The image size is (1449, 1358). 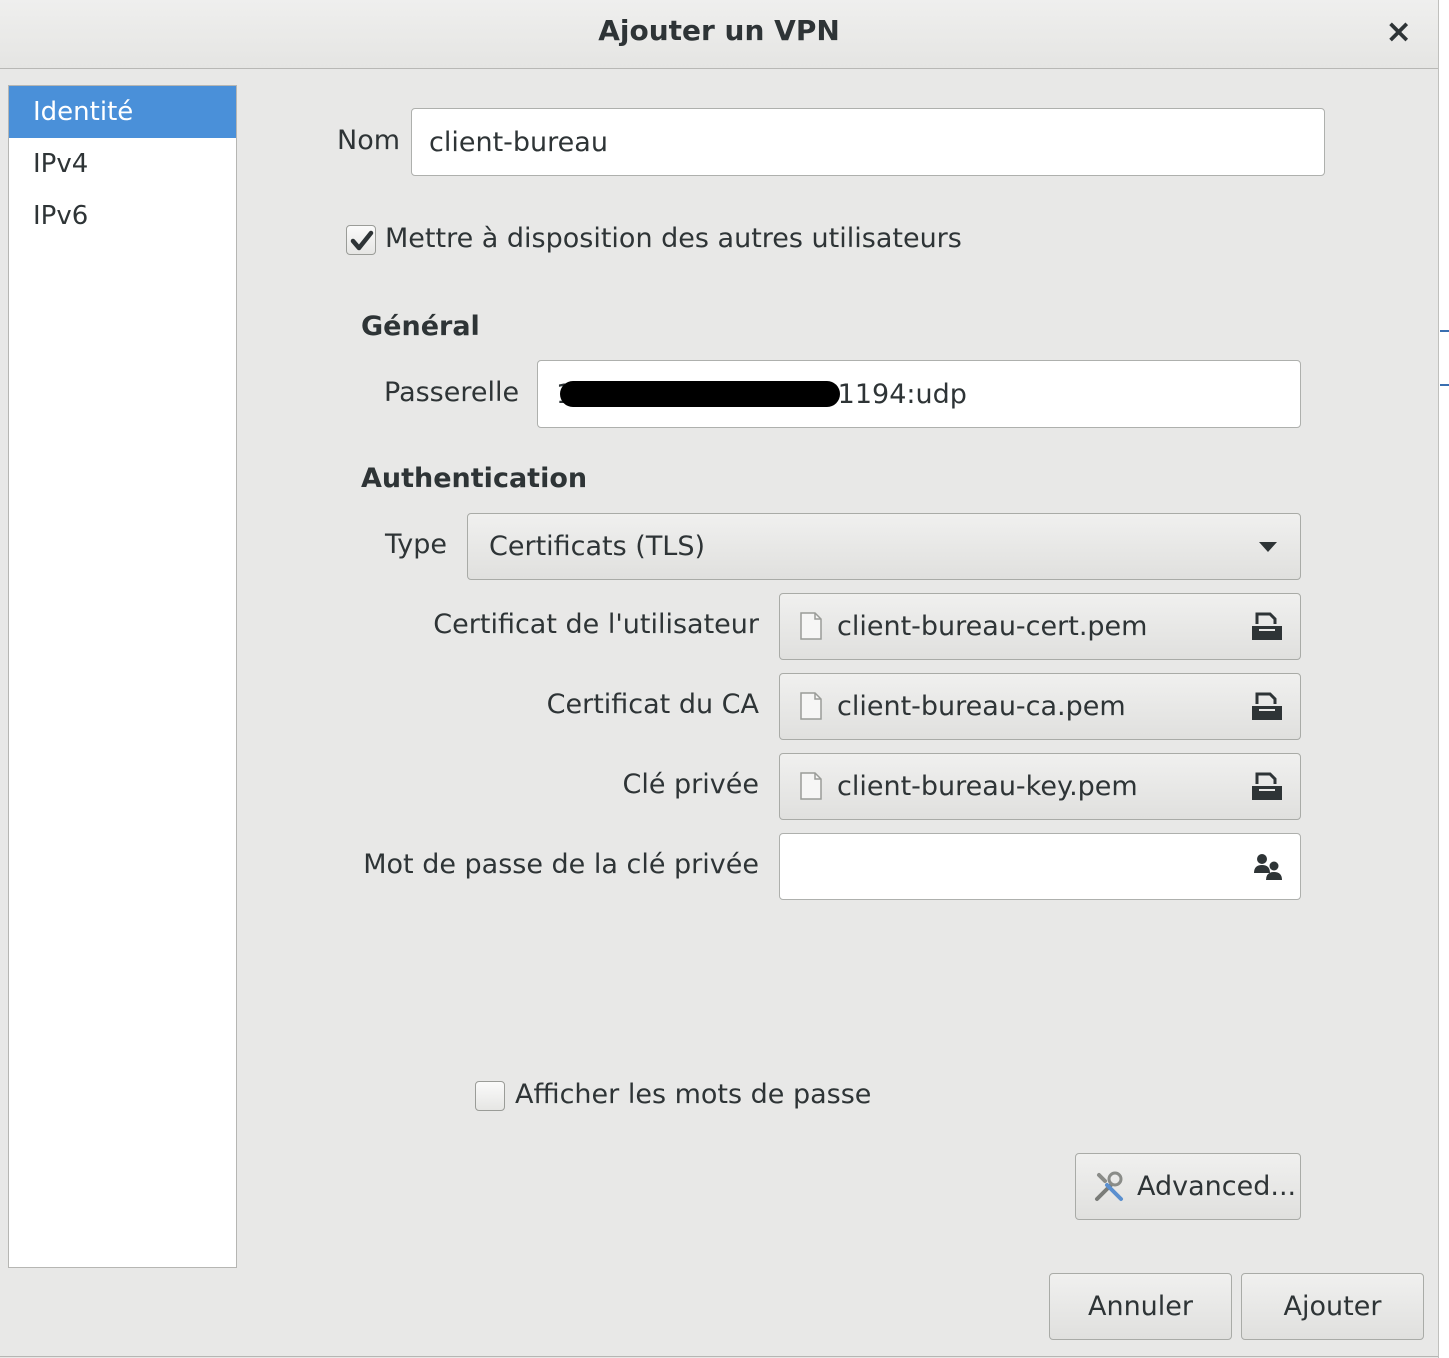 What do you see at coordinates (1109, 1186) in the screenshot?
I see `tools-icon` at bounding box center [1109, 1186].